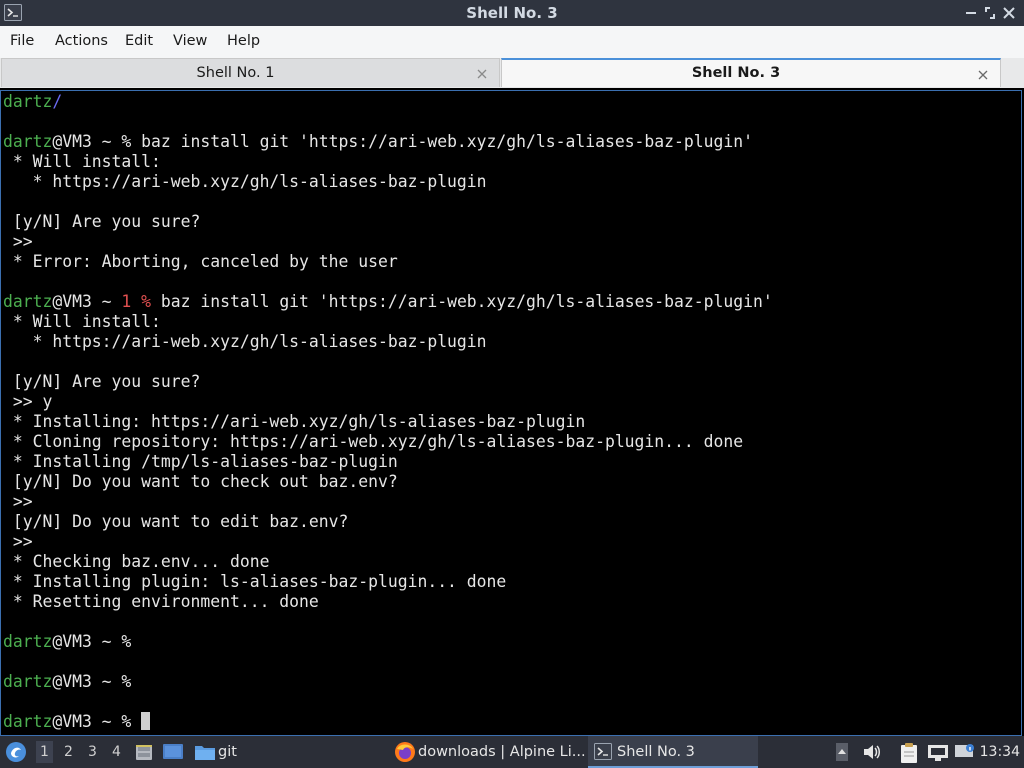  I want to click on minimize-icon, so click(971, 13).